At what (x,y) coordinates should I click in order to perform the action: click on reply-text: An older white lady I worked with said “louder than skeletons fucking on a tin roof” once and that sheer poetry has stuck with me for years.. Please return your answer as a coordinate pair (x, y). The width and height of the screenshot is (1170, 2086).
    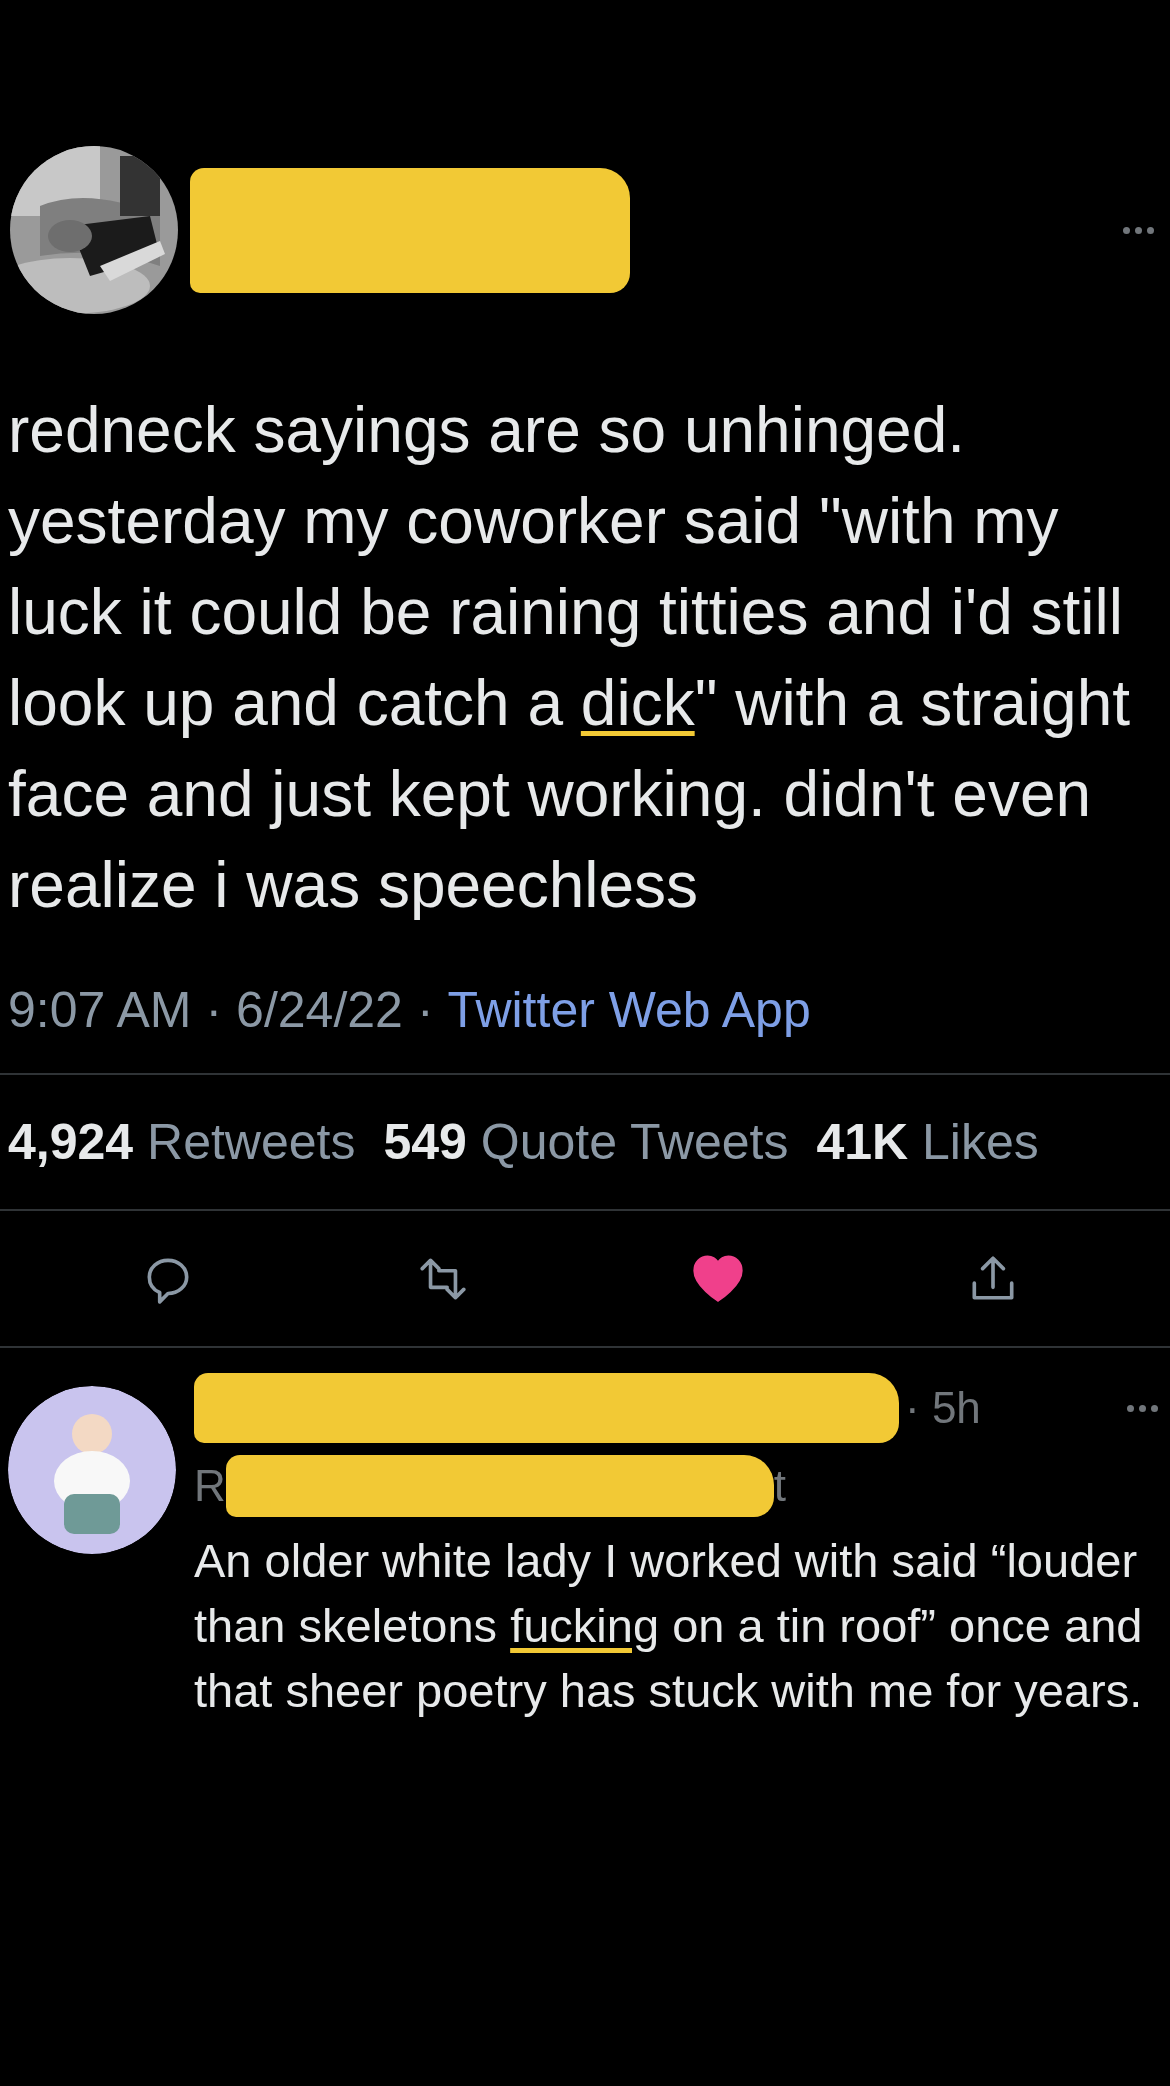
    Looking at the image, I should click on (669, 1626).